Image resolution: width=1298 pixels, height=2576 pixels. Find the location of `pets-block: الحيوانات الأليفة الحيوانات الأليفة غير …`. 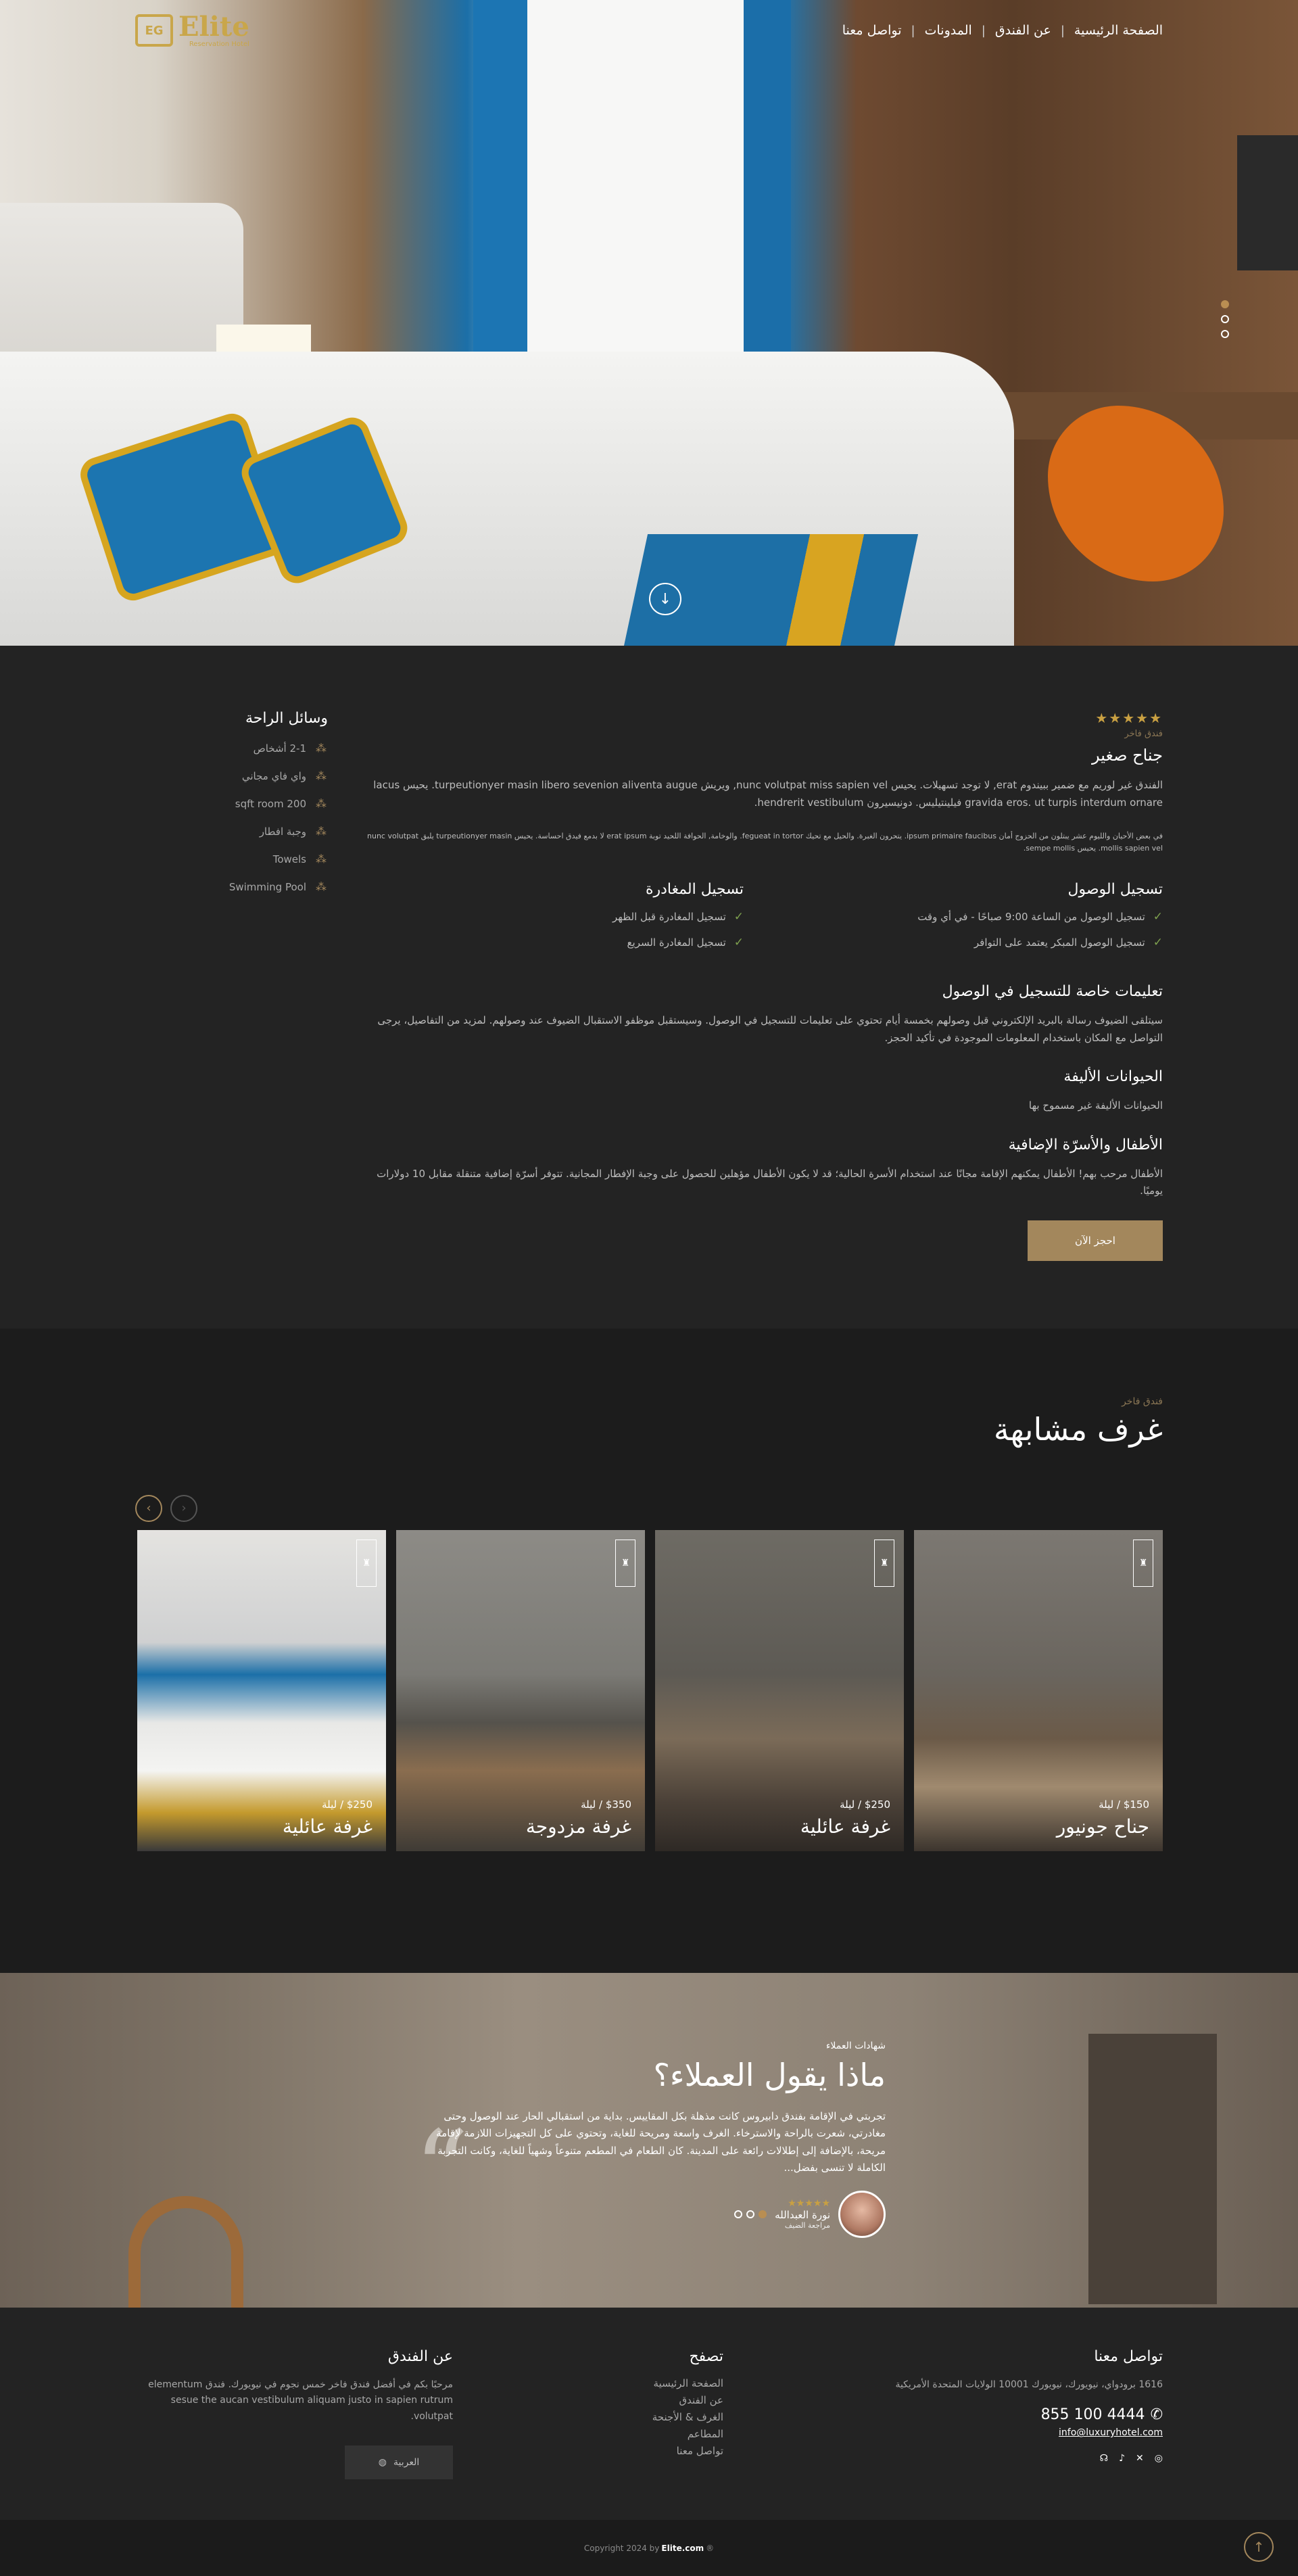

pets-block: الحيوانات الأليفة الحيوانات الأليفة غير … is located at coordinates (764, 1091).